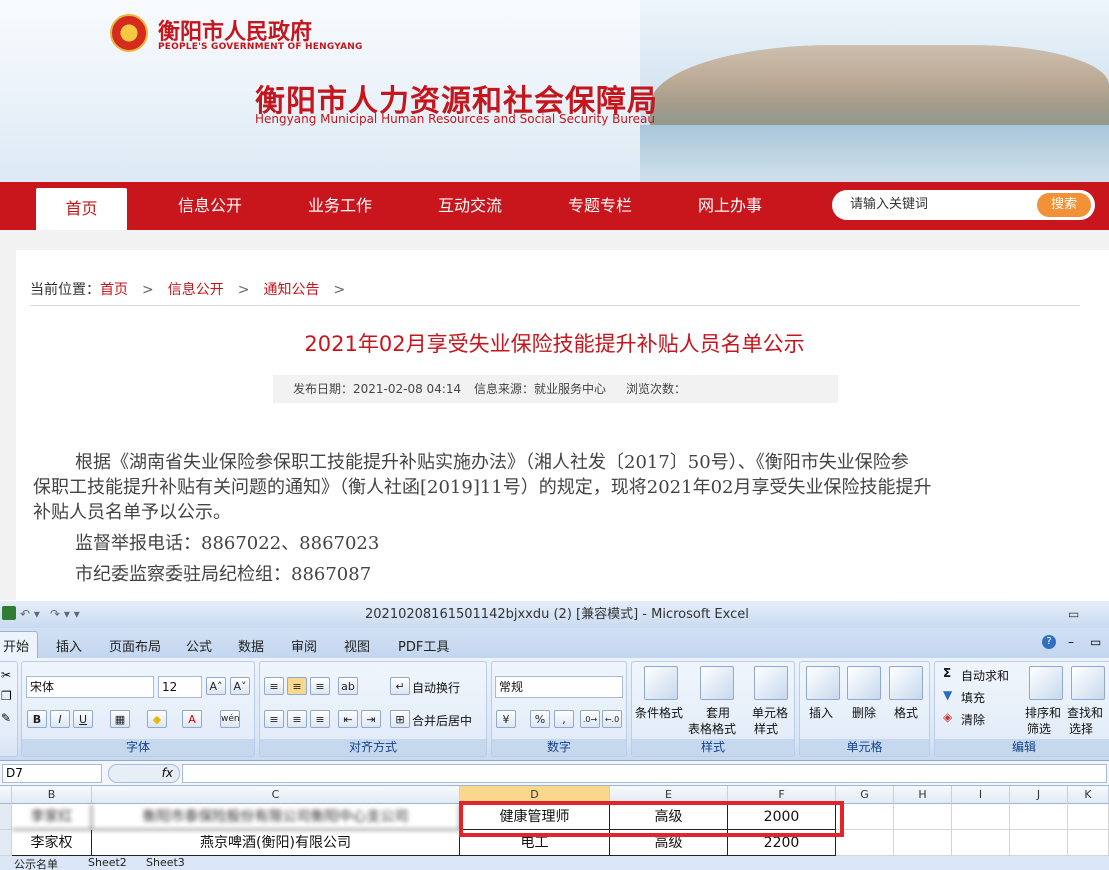 The height and width of the screenshot is (870, 1109). Describe the element at coordinates (251, 645) in the screenshot. I see `tab-data: 数据` at that location.